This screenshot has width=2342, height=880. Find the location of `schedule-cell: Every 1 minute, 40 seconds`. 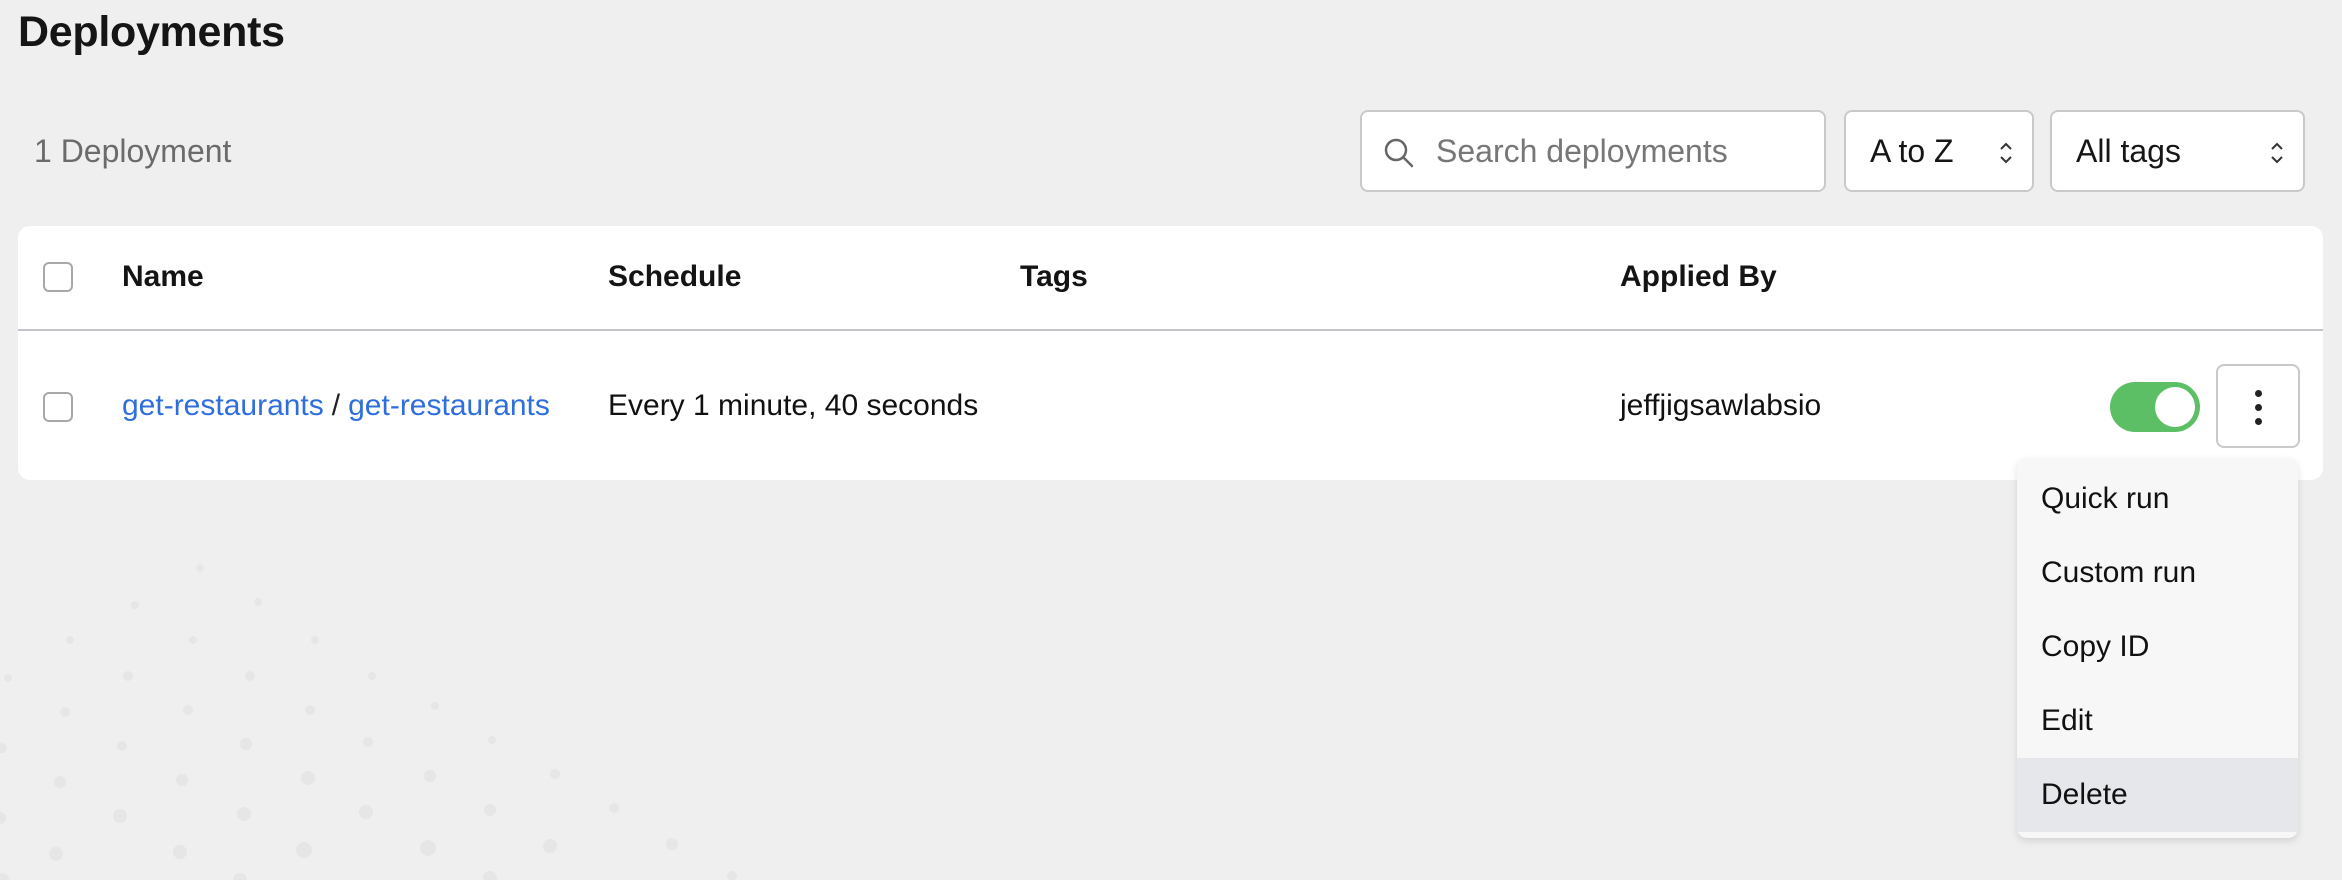

schedule-cell: Every 1 minute, 40 seconds is located at coordinates (793, 405).